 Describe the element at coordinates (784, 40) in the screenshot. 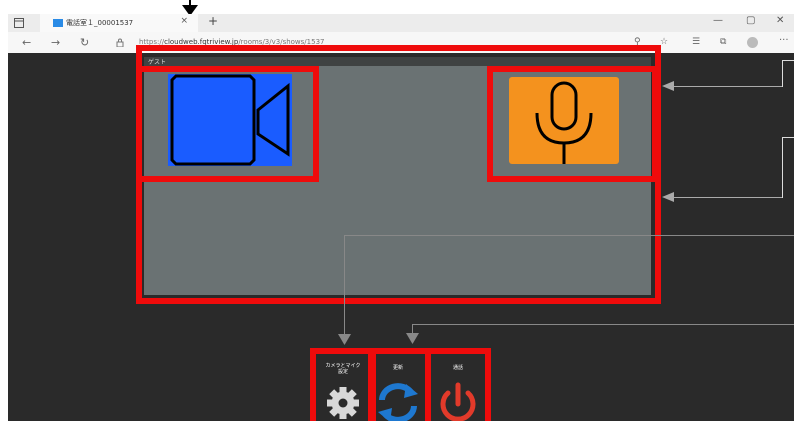

I see `more-menu-button: ···` at that location.